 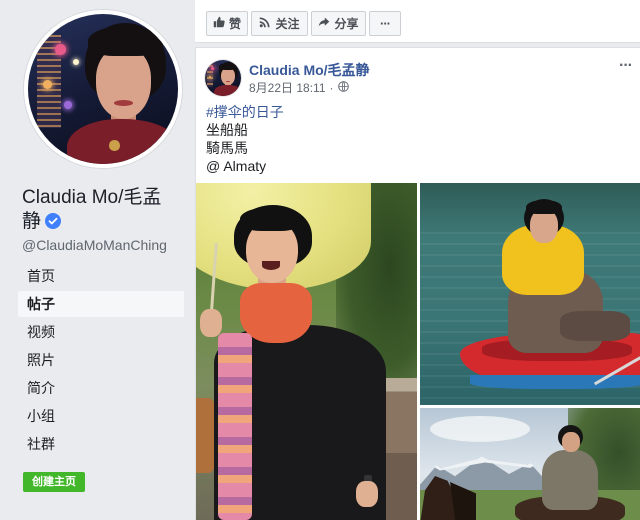 What do you see at coordinates (626, 66) in the screenshot?
I see `post-options-button: ···` at bounding box center [626, 66].